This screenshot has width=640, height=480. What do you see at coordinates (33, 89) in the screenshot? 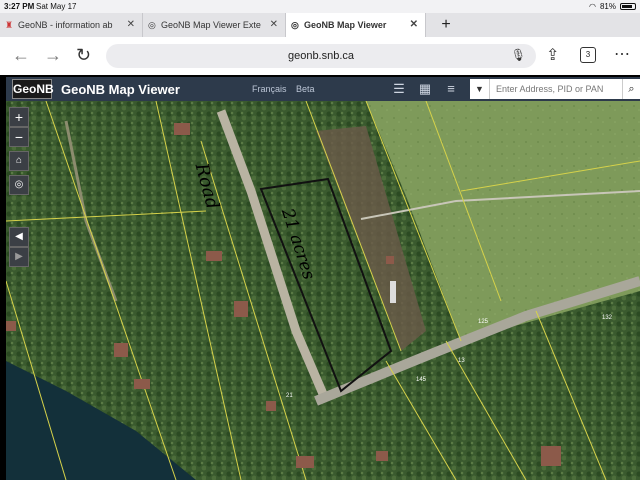
I see `geonb-logo: GeoNB` at bounding box center [33, 89].